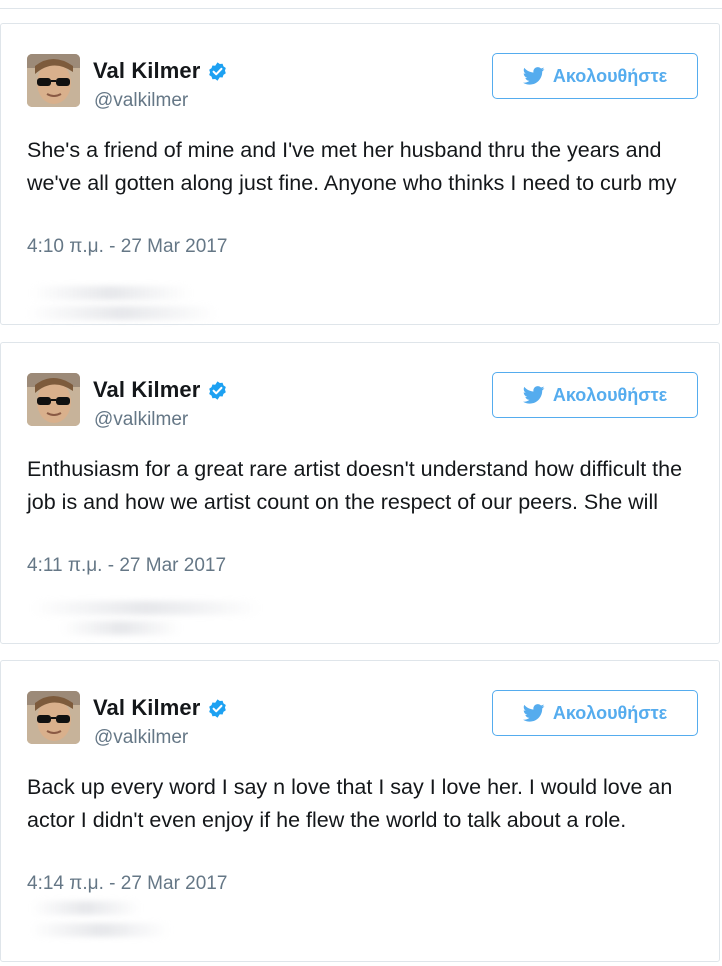 This screenshot has height=966, width=722. What do you see at coordinates (127, 884) in the screenshot?
I see `tweet-timestamp: 4:14 π.μ. - 27 Mar 2017` at bounding box center [127, 884].